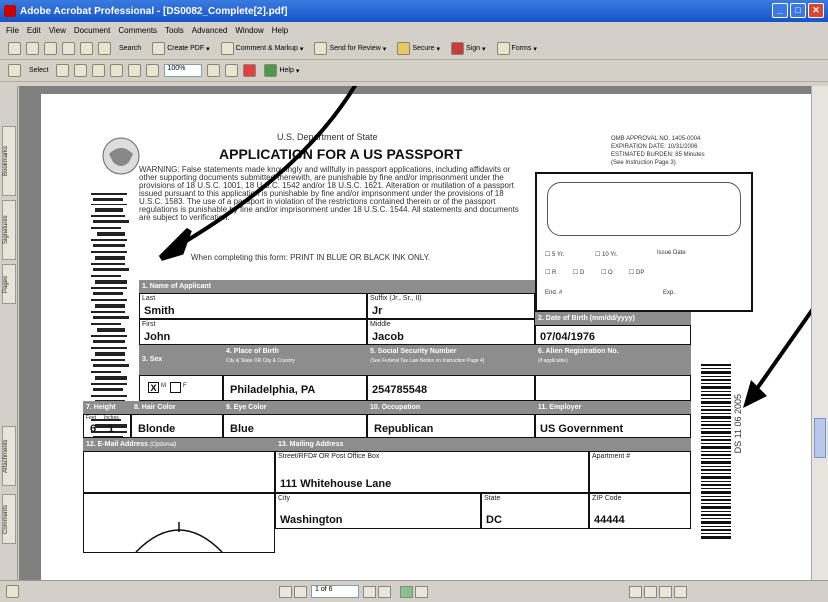  Describe the element at coordinates (640, 472) in the screenshot. I see `apt-cell: Apartment #` at that location.